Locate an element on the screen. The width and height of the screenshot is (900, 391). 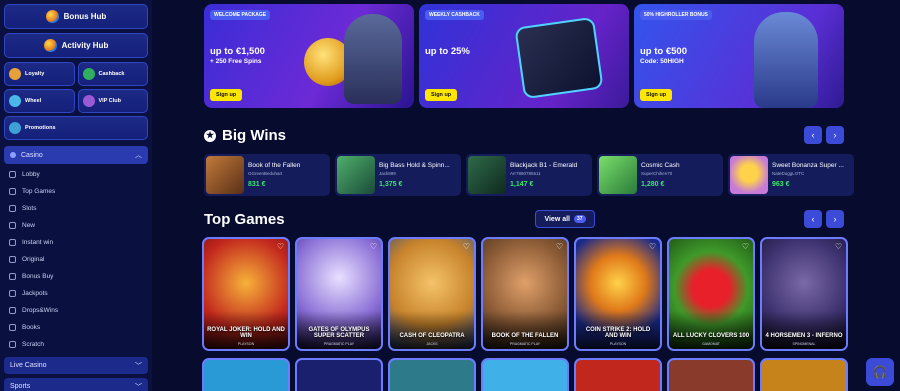
big-wins-title: Big Wins is located at coordinates (254, 135).